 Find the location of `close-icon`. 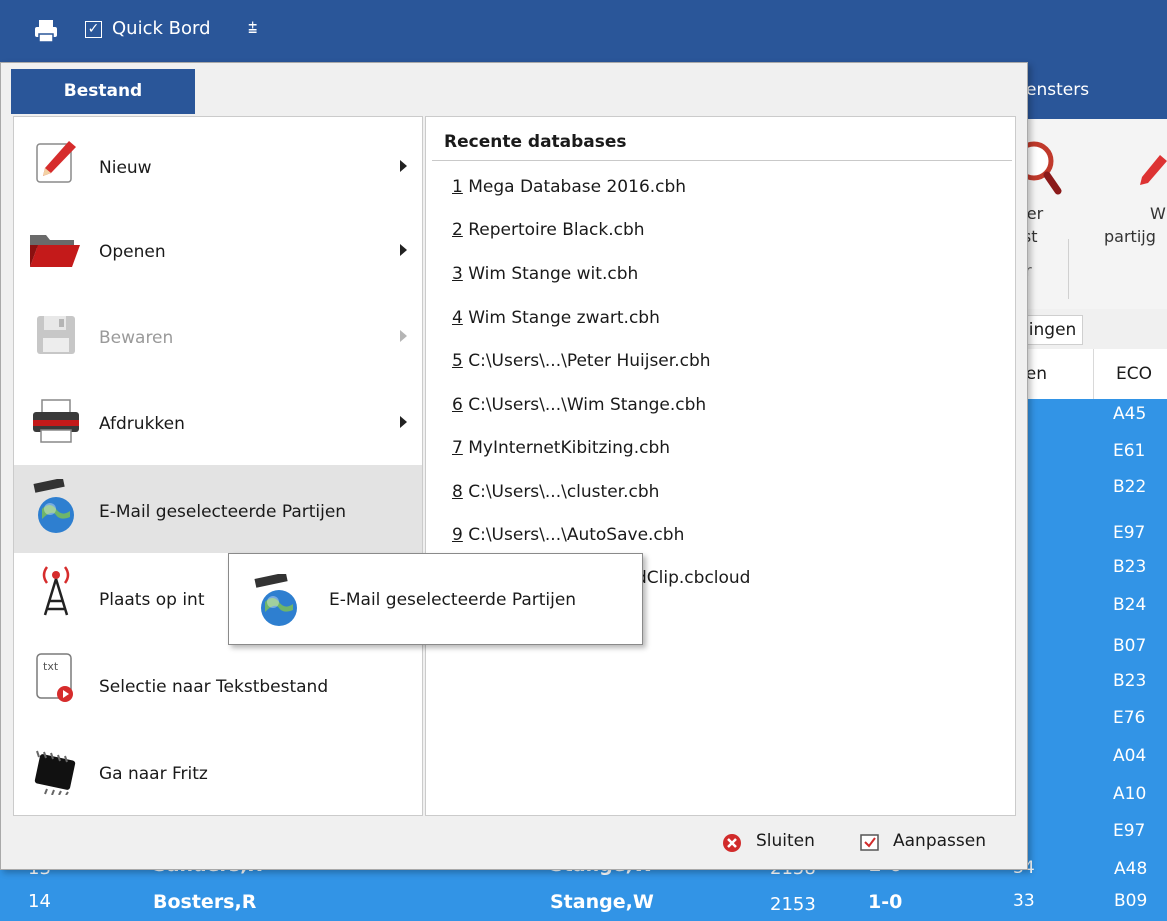

close-icon is located at coordinates (732, 843).